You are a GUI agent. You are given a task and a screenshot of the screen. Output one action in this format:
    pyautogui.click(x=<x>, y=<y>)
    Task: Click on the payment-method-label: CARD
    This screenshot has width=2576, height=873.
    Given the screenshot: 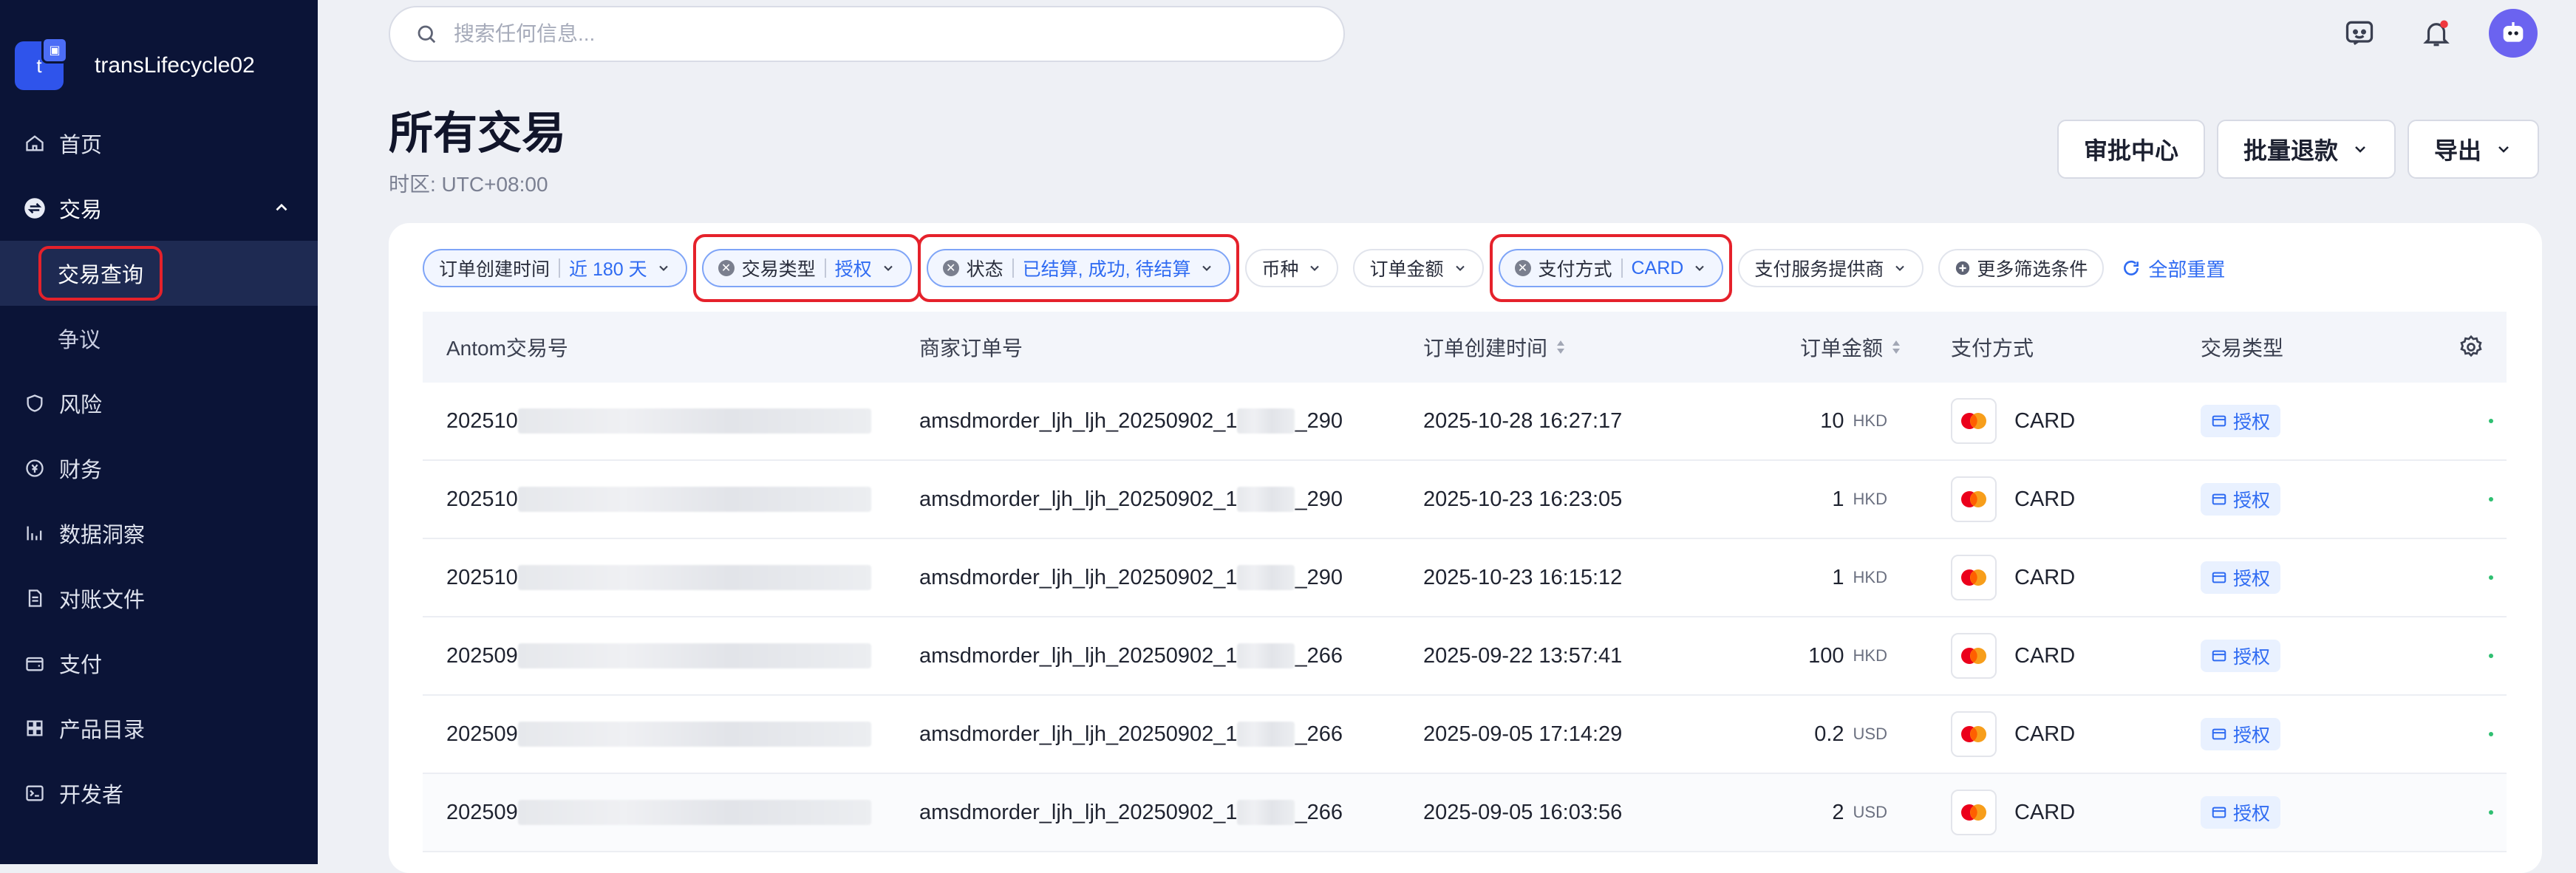 What is the action you would take?
    pyautogui.click(x=2045, y=656)
    